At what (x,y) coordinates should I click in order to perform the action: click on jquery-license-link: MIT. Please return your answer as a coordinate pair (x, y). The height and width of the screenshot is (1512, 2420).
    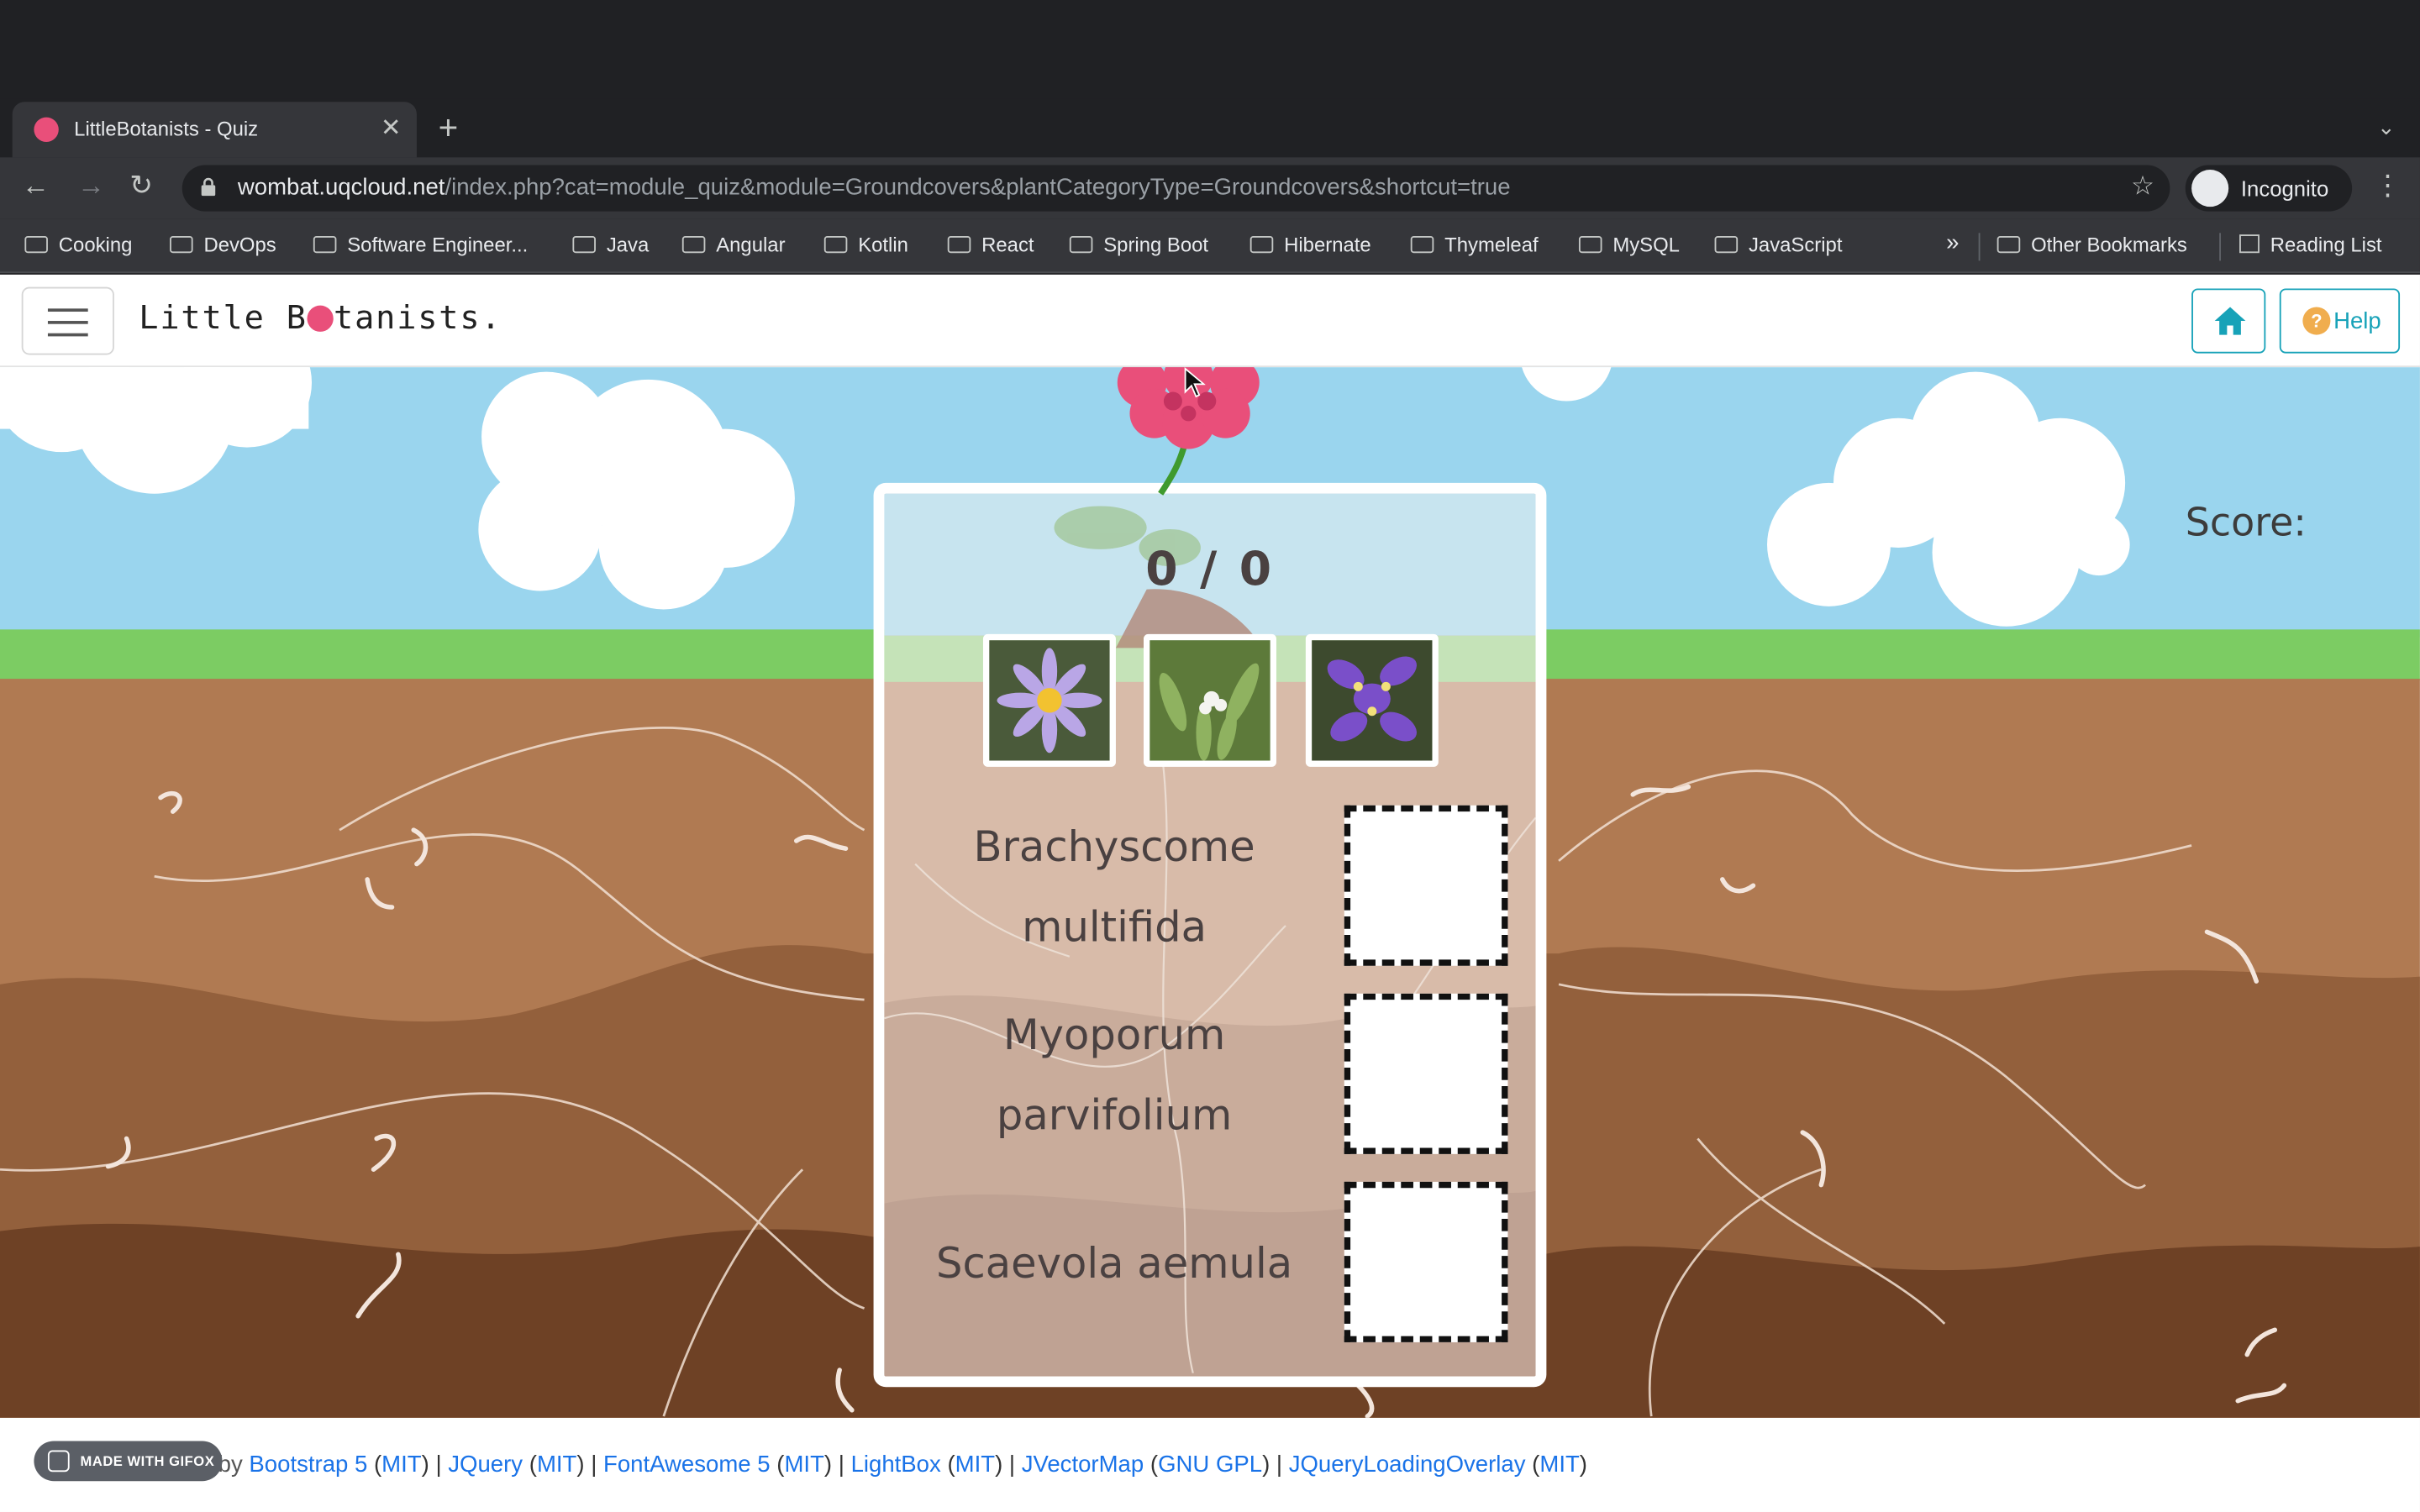
    Looking at the image, I should click on (556, 1465).